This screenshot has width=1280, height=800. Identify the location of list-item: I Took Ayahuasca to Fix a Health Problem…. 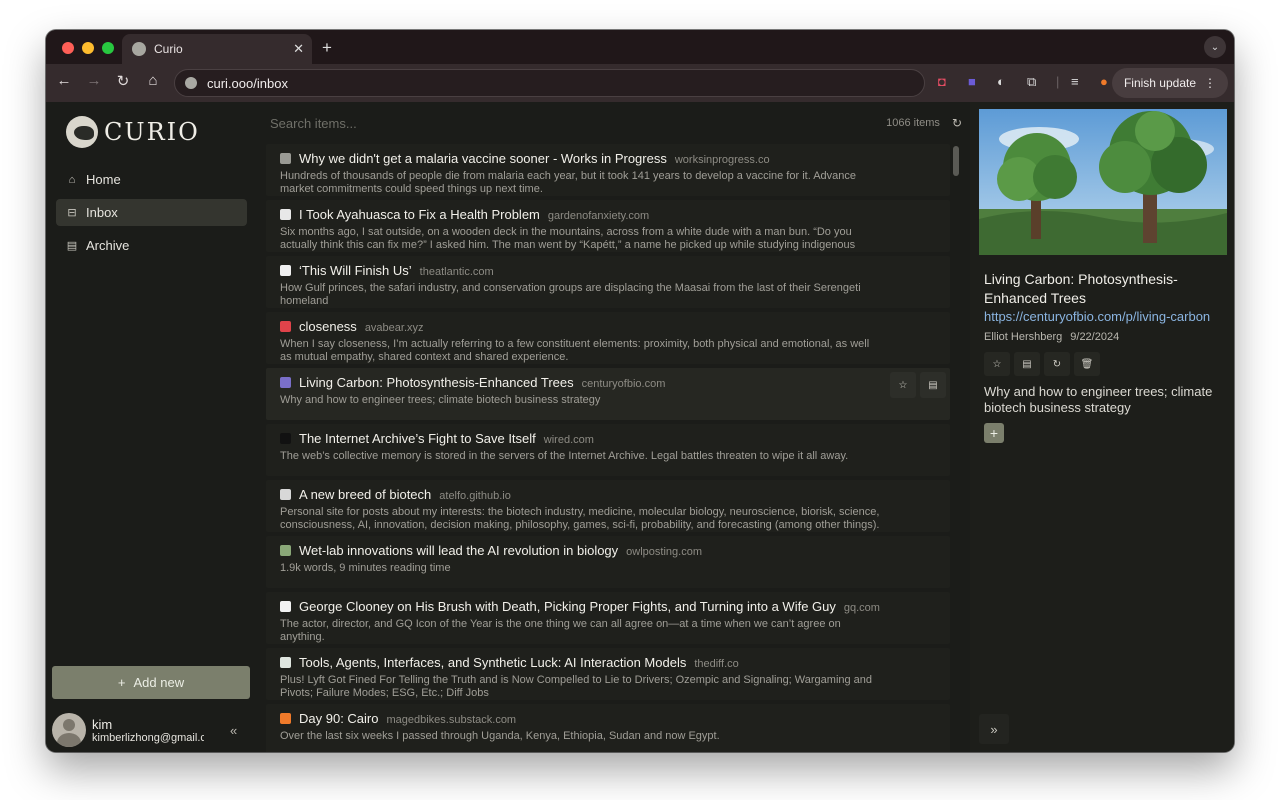
(608, 226).